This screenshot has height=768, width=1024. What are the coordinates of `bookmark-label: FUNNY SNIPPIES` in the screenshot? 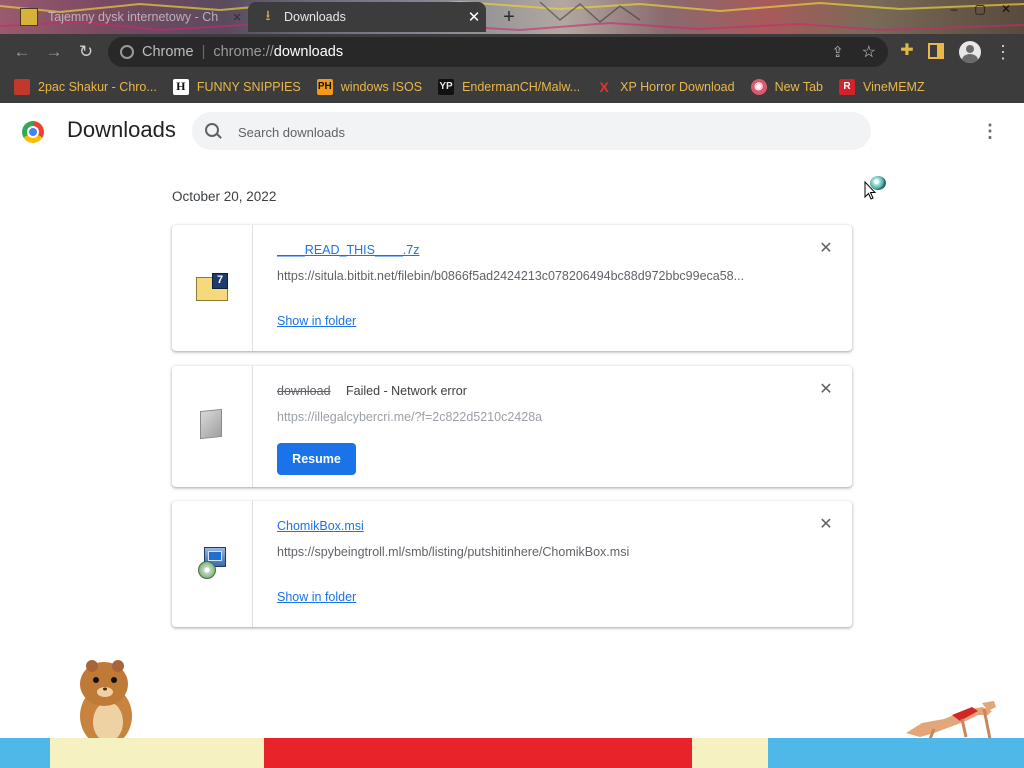 It's located at (248, 86).